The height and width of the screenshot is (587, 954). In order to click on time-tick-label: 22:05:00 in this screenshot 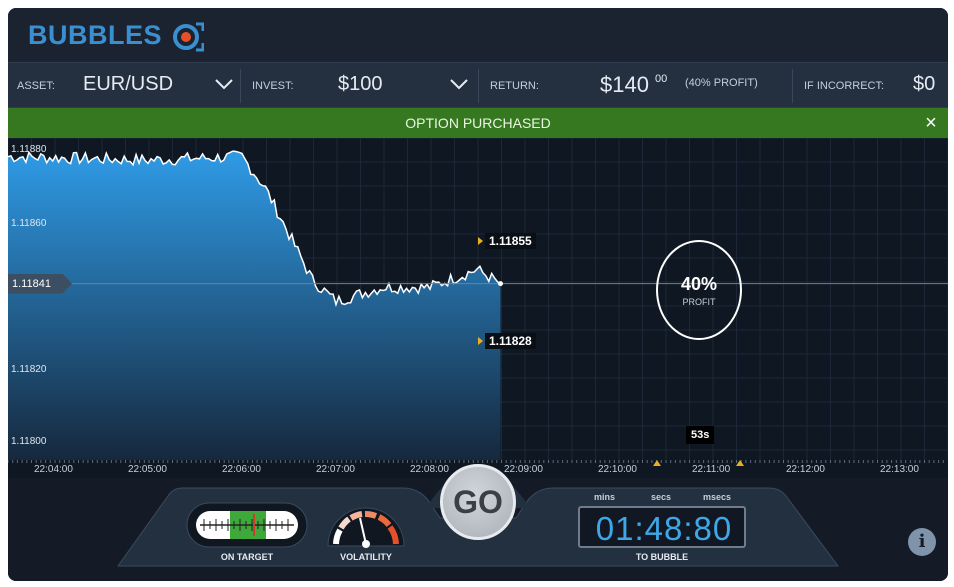, I will do `click(147, 469)`.